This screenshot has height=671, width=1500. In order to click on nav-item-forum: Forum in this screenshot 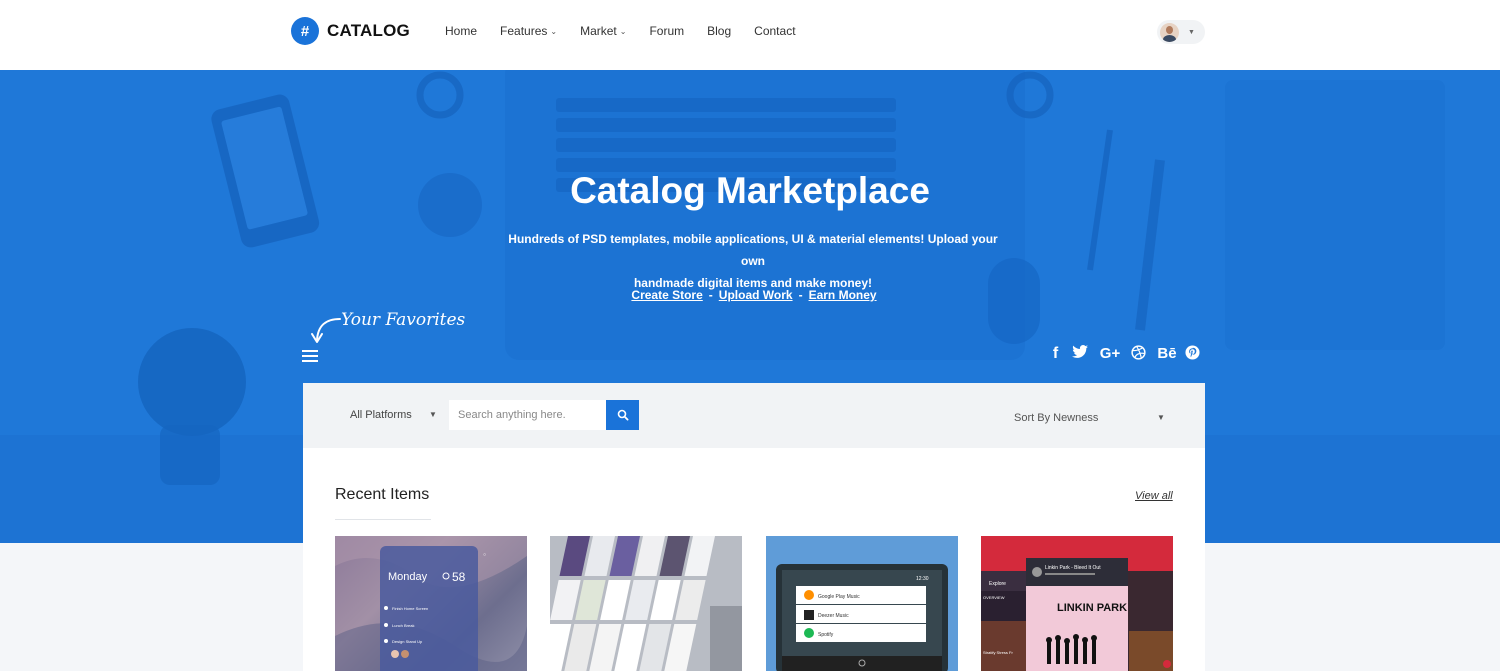, I will do `click(666, 31)`.